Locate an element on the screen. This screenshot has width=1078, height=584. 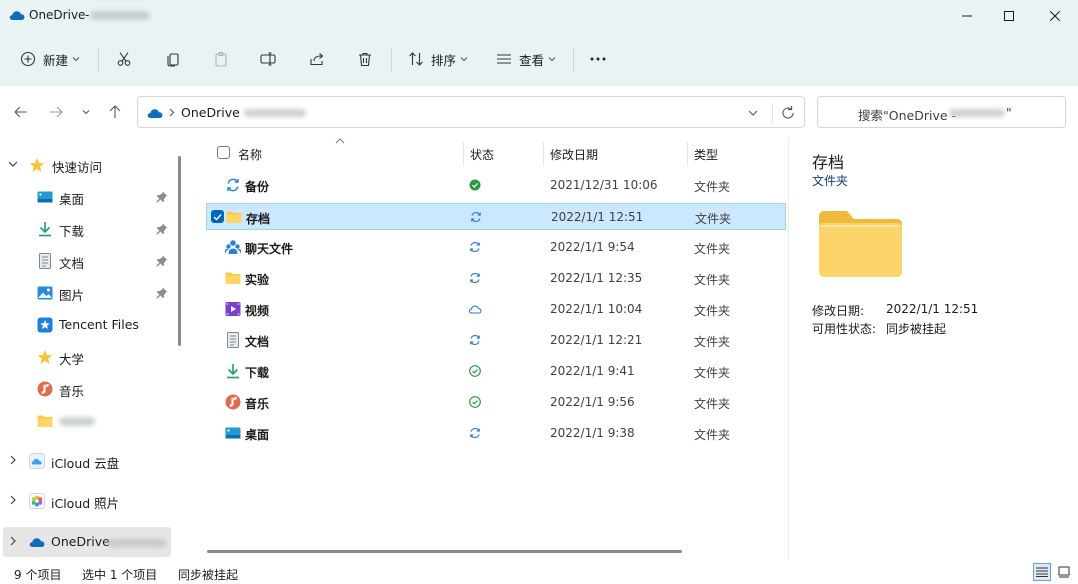
sidebar-item-redacted-folder is located at coordinates (86, 421).